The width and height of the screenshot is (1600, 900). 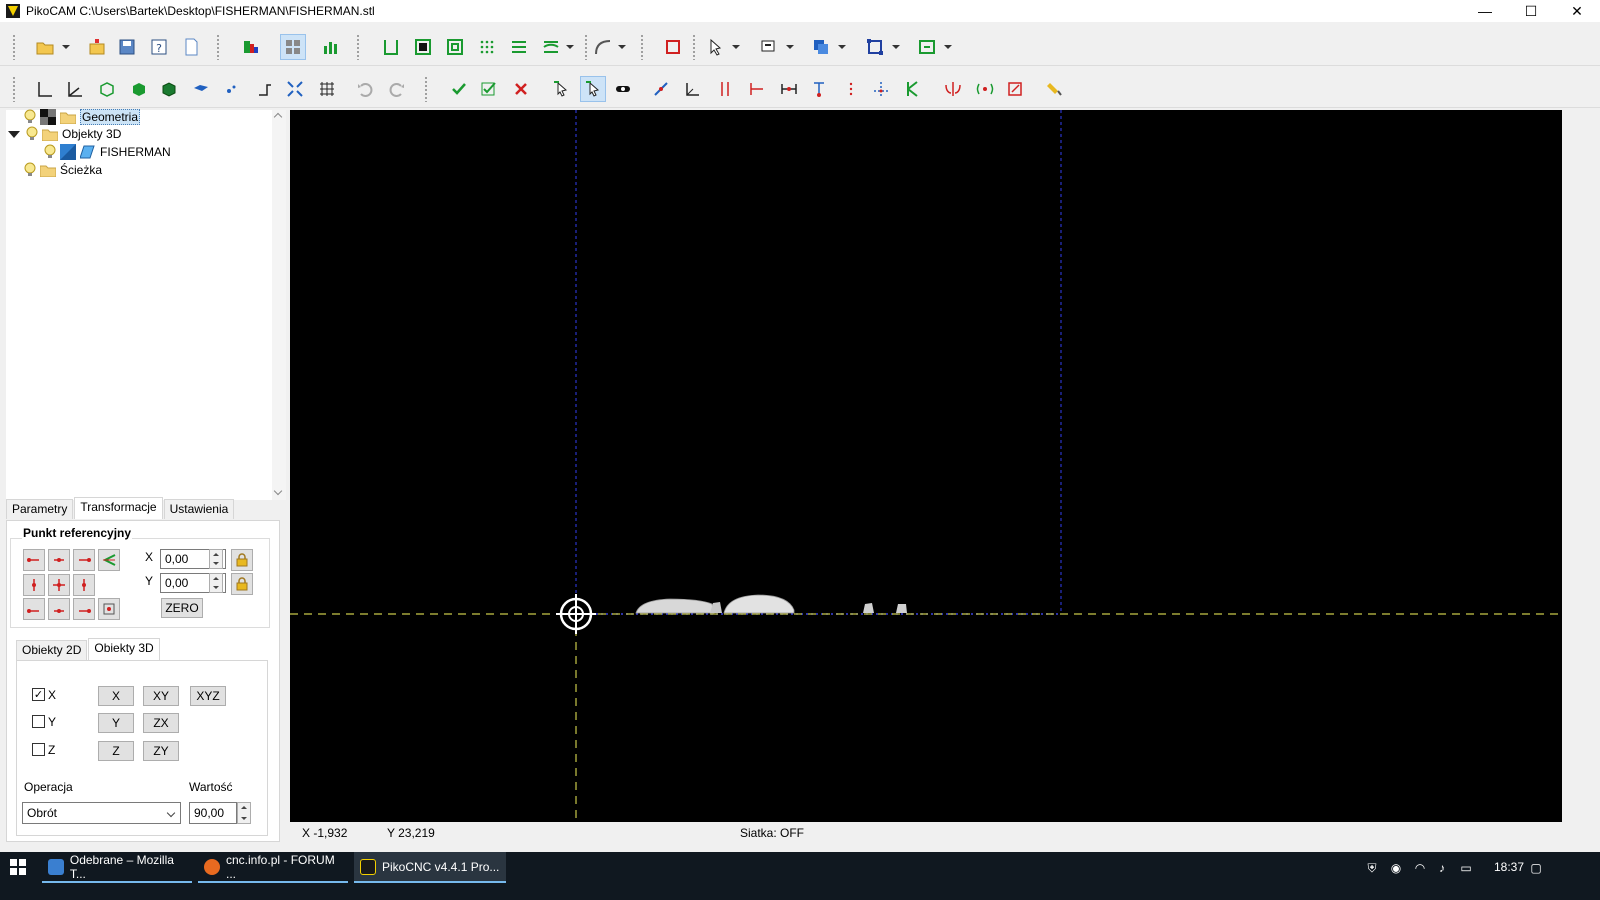 I want to click on capsule-icon, so click(x=623, y=89).